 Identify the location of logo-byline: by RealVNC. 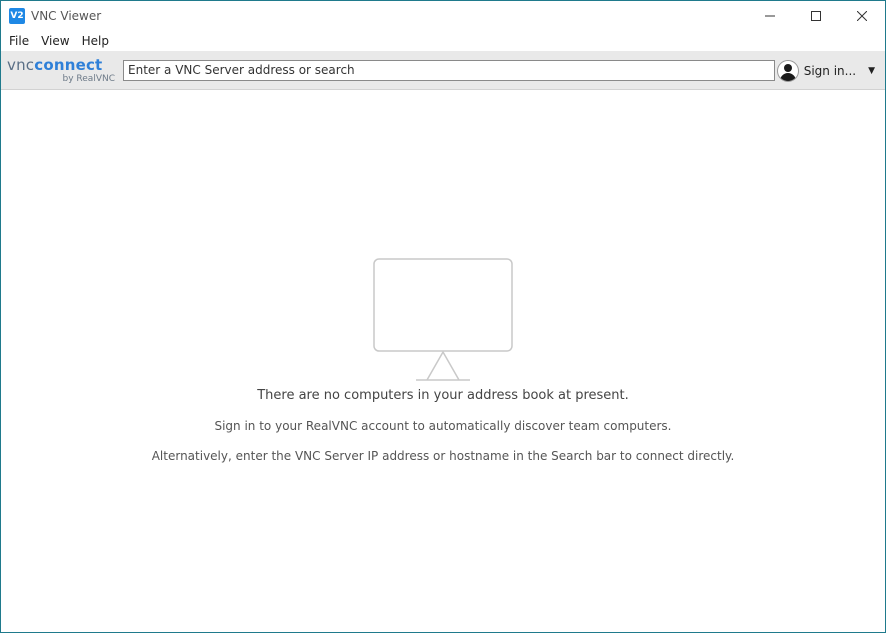
(88, 79).